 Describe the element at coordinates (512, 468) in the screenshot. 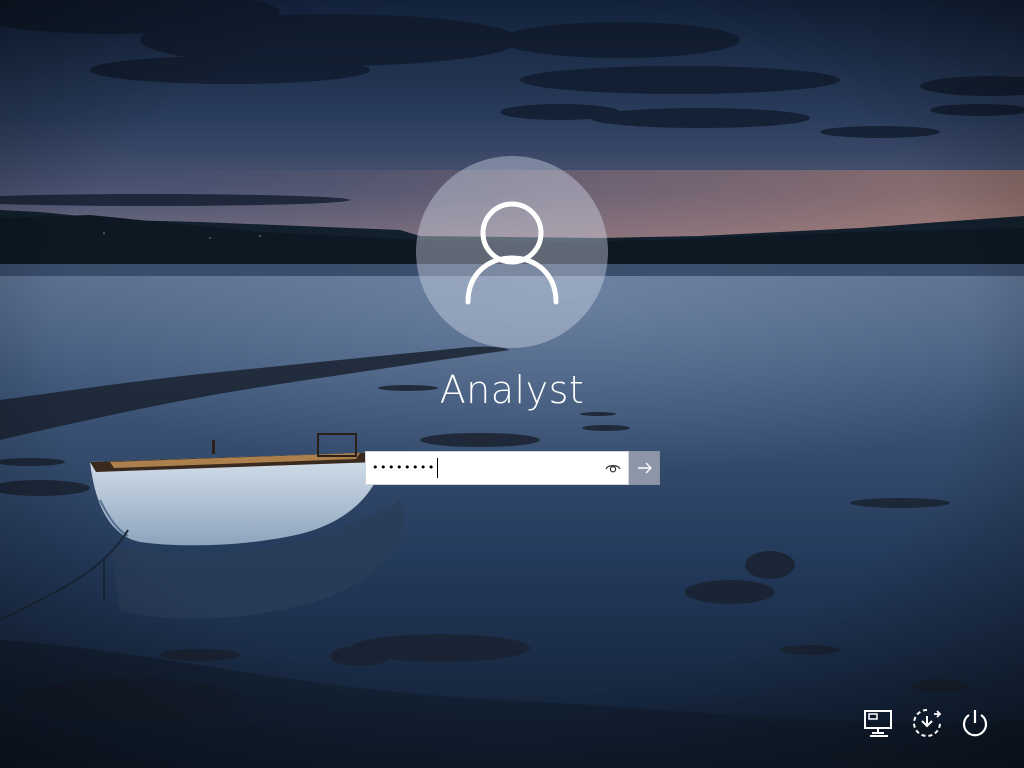

I see `password-field: ••••••••` at that location.